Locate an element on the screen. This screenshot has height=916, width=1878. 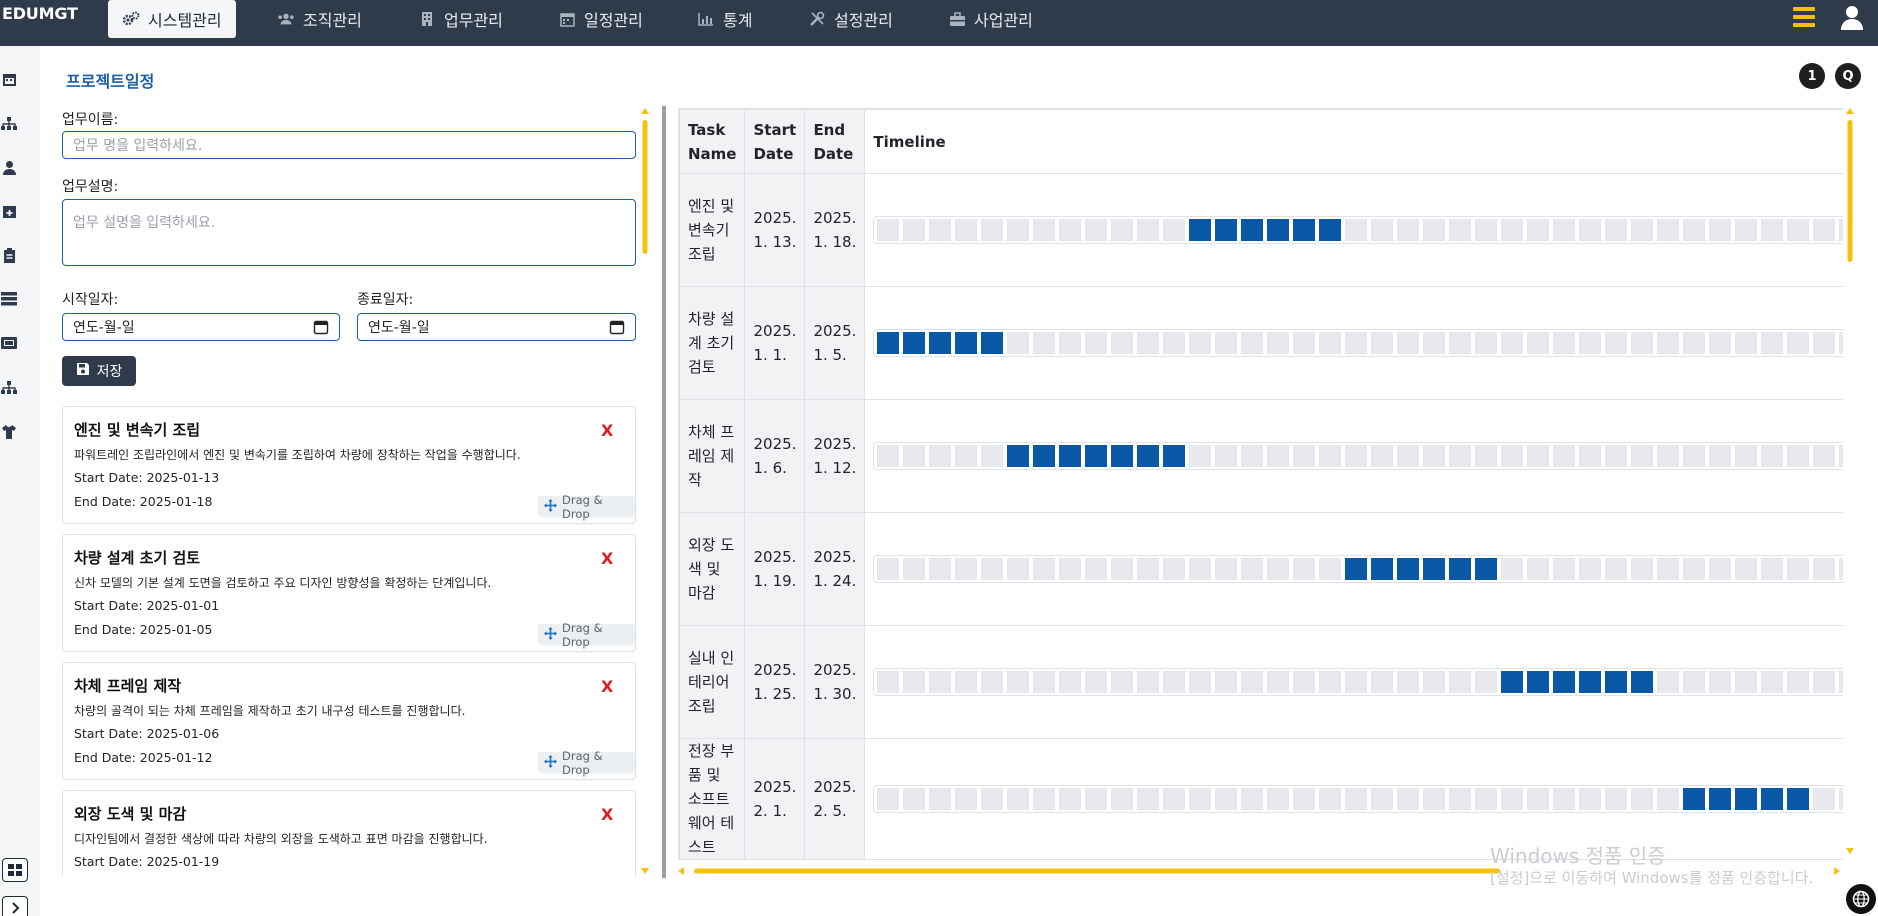
nav-work-management: 업무관리 is located at coordinates (460, 19).